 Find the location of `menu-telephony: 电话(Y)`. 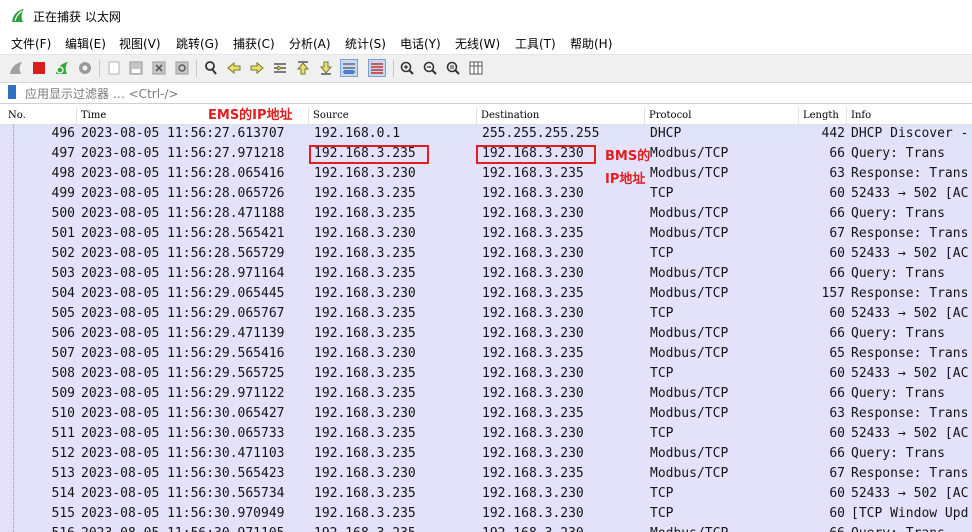

menu-telephony: 电话(Y) is located at coordinates (420, 43).